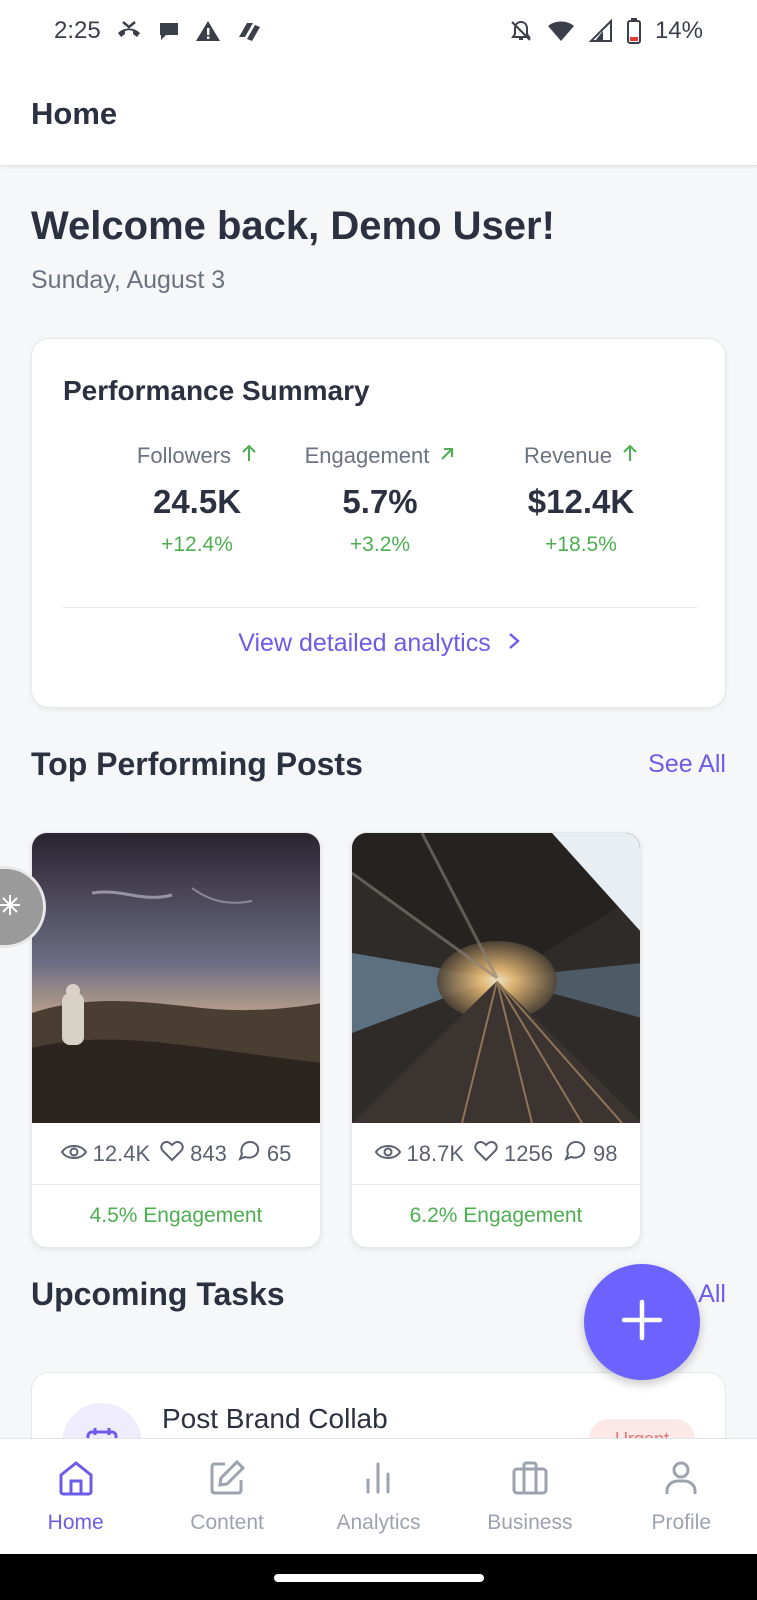 The image size is (757, 1600). I want to click on post-engagement: 6.2% Engagement, so click(496, 1215).